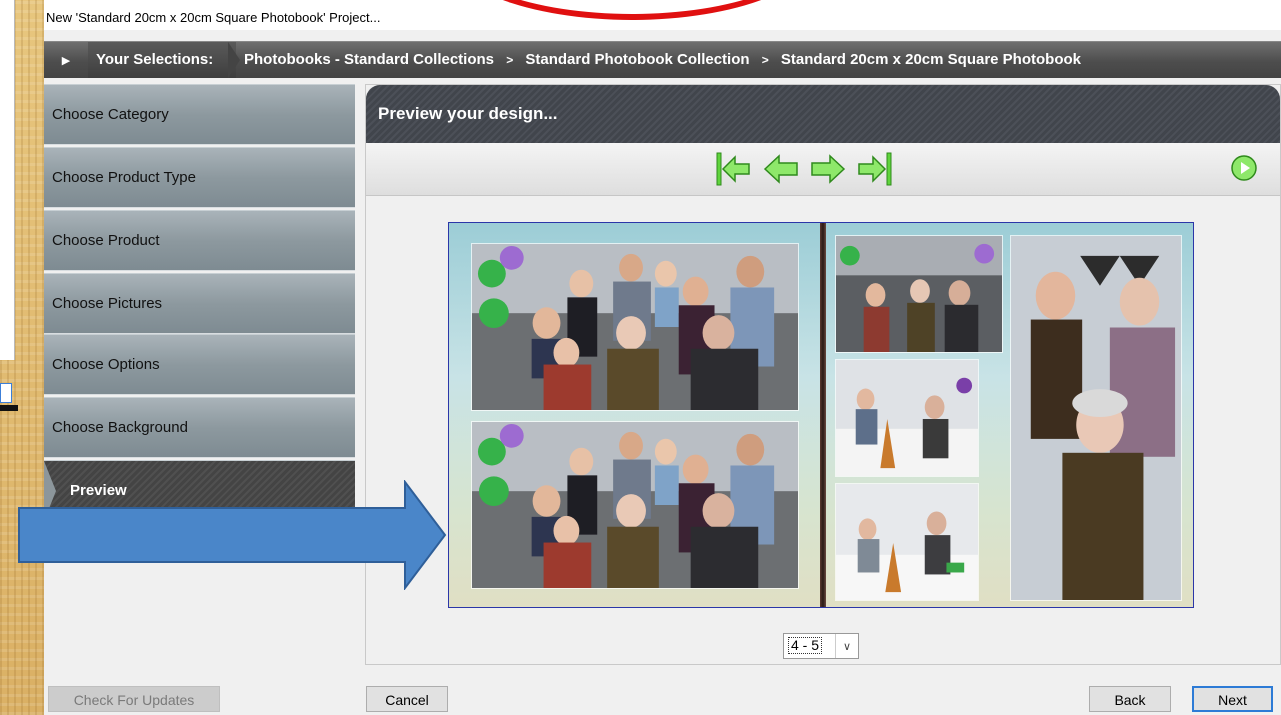  What do you see at coordinates (846, 646) in the screenshot?
I see `chevron-down-icon: ∨` at bounding box center [846, 646].